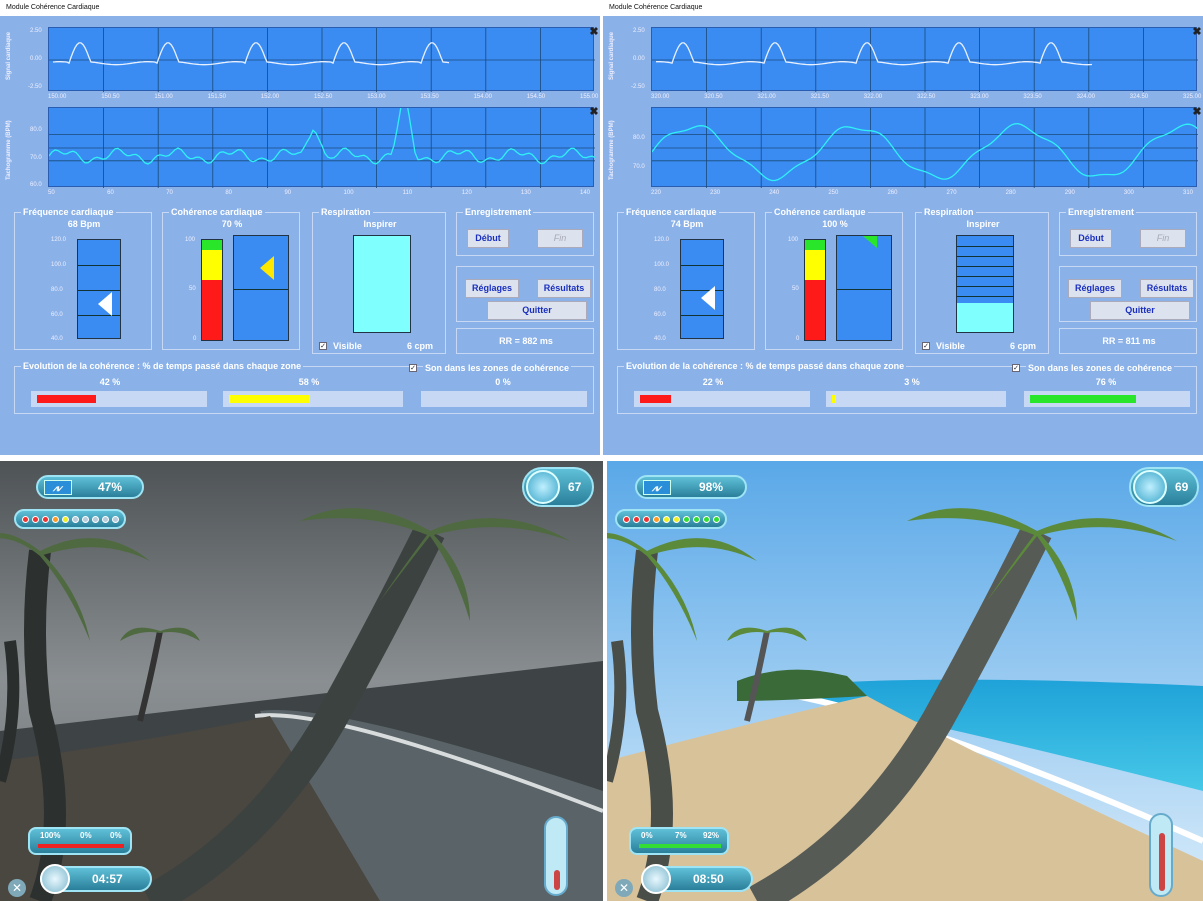 The width and height of the screenshot is (1203, 901). Describe the element at coordinates (1188, 193) in the screenshot. I see `x-tick-label: 310` at that location.